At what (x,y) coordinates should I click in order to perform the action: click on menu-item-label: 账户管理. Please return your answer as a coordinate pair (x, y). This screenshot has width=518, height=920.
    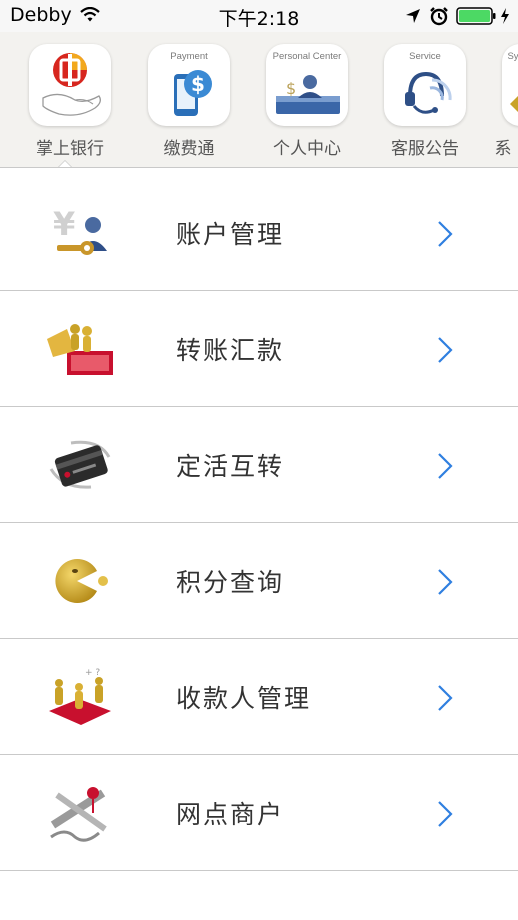
    Looking at the image, I should click on (230, 234).